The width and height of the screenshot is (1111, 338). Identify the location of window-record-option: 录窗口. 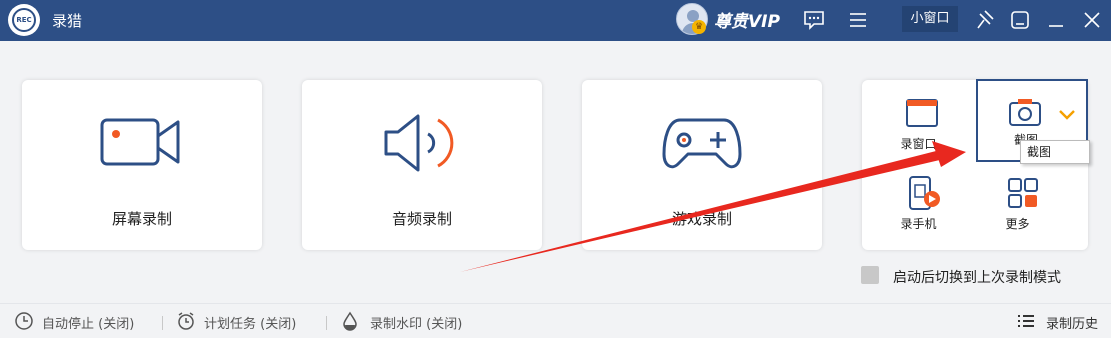
(918, 122).